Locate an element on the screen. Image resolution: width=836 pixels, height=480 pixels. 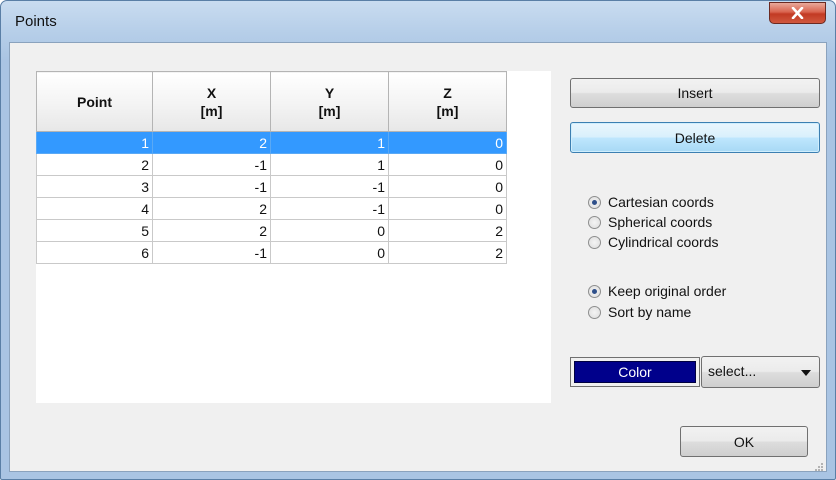
color-button: Color is located at coordinates (635, 372).